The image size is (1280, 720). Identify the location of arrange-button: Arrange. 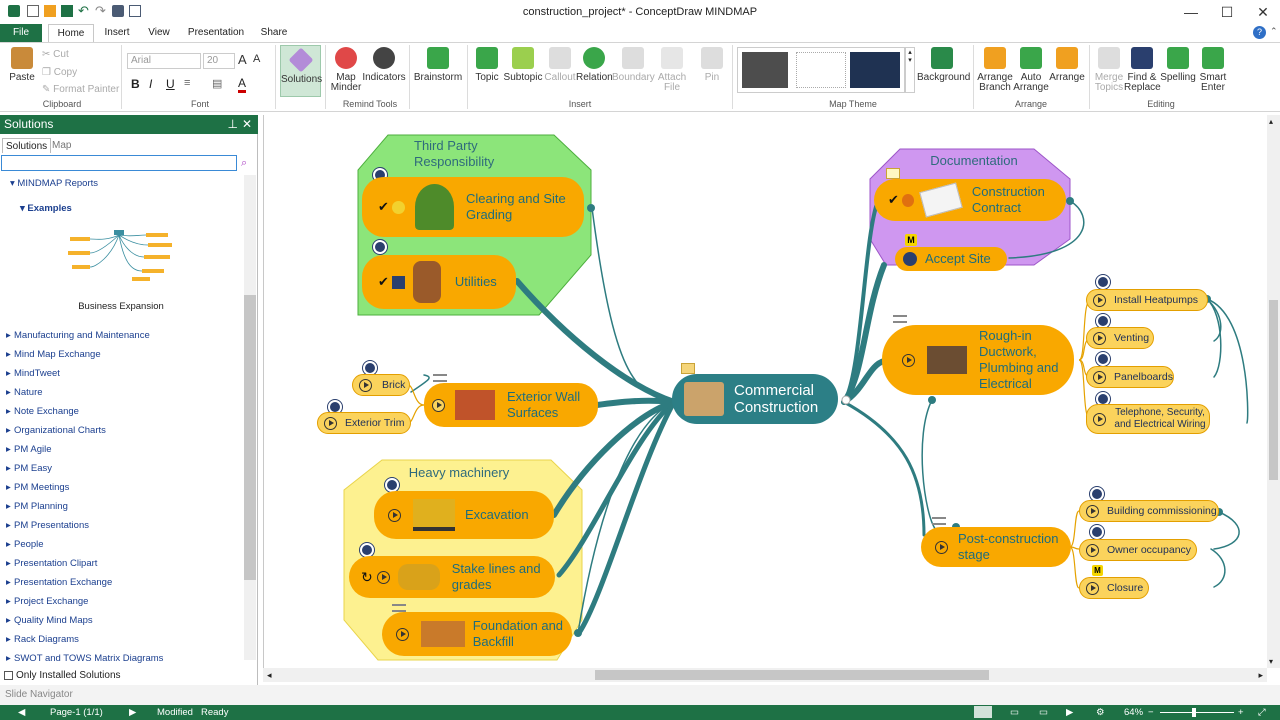
(1067, 65).